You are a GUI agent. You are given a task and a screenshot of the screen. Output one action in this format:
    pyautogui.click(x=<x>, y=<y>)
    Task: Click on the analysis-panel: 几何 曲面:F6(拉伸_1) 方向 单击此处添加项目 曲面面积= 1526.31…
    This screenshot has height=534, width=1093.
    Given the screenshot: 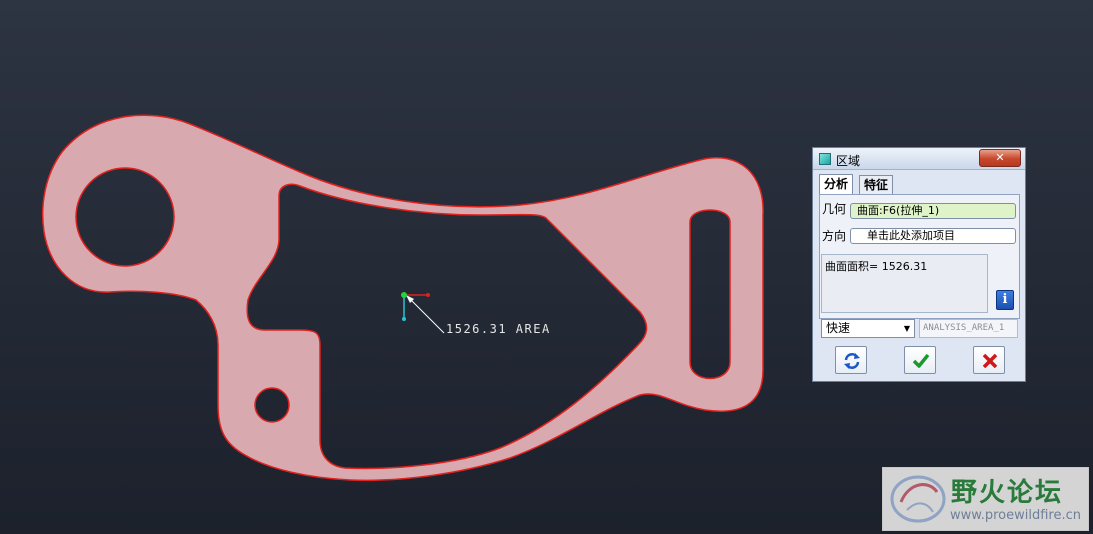 What is the action you would take?
    pyautogui.click(x=919, y=256)
    